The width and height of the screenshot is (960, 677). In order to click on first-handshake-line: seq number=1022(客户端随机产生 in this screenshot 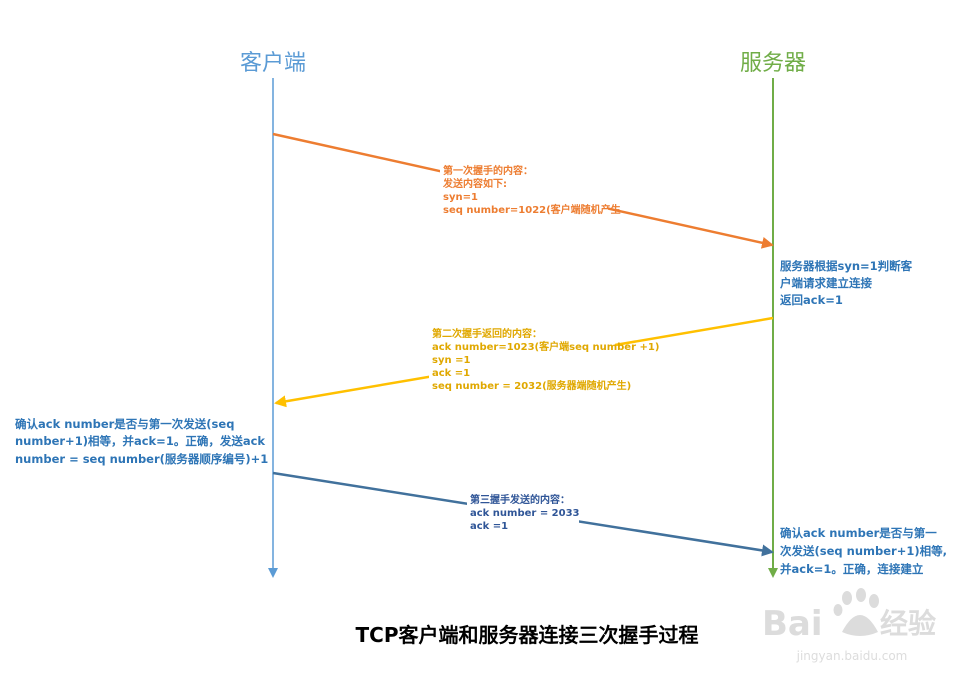, I will do `click(532, 209)`.